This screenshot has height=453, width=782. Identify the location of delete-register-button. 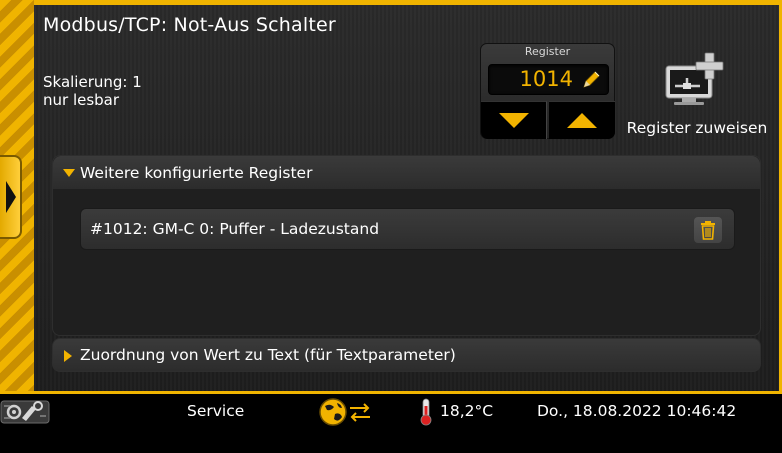
(708, 230).